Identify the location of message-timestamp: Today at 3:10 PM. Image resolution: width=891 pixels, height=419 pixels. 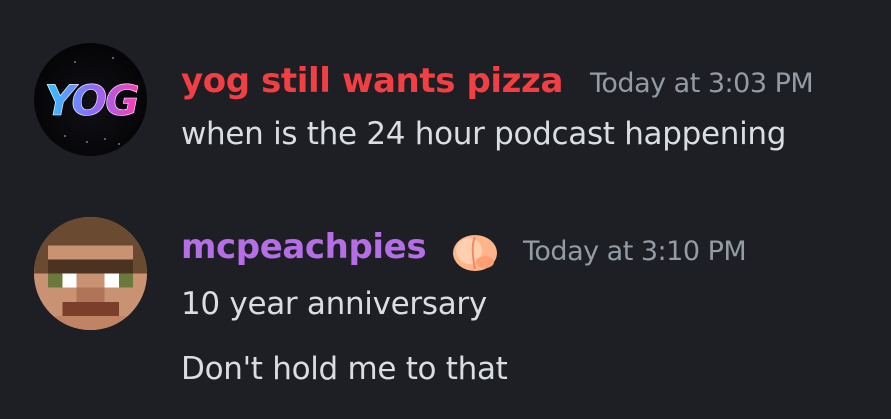
(635, 251).